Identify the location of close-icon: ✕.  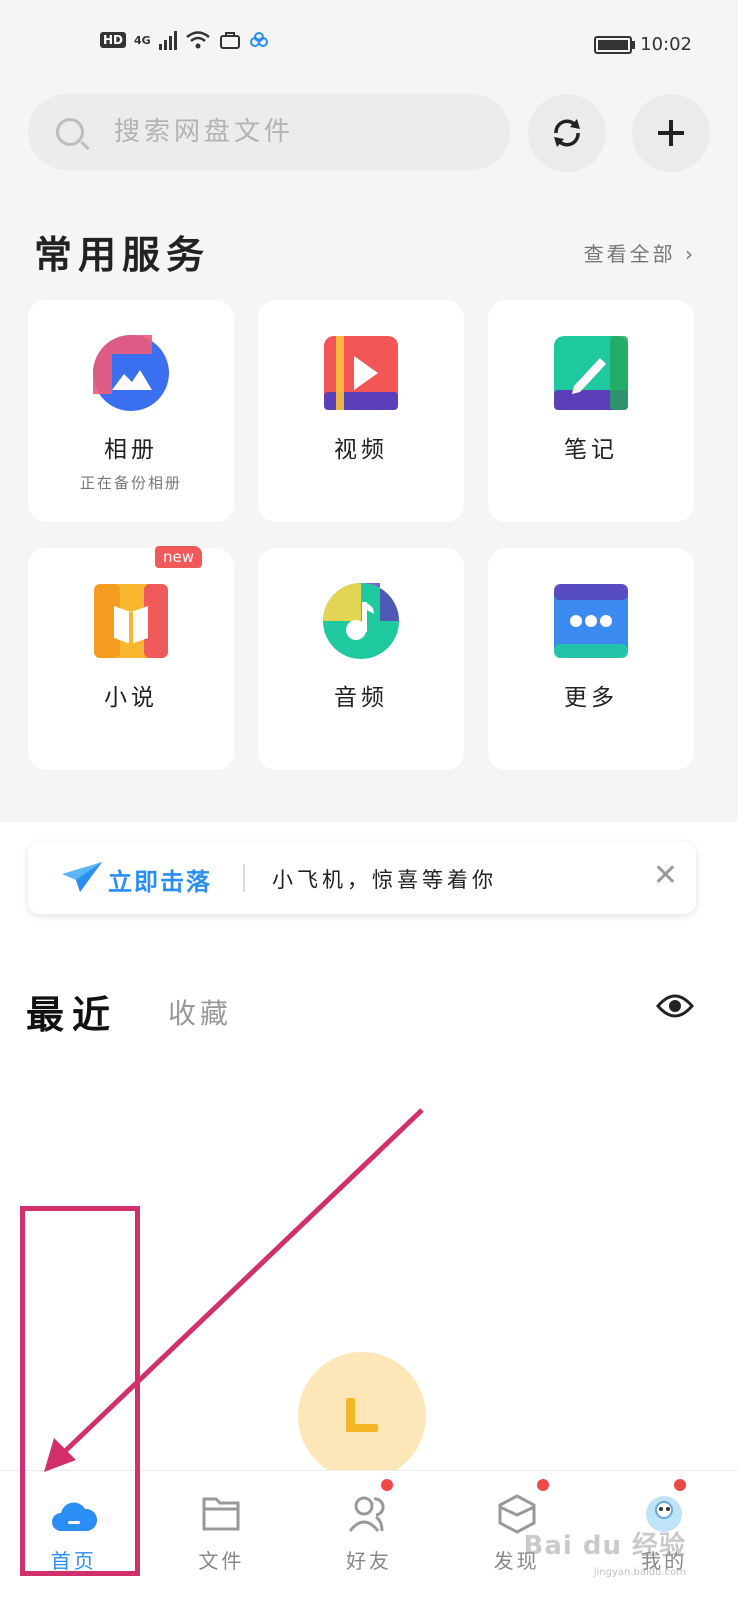
(665, 875).